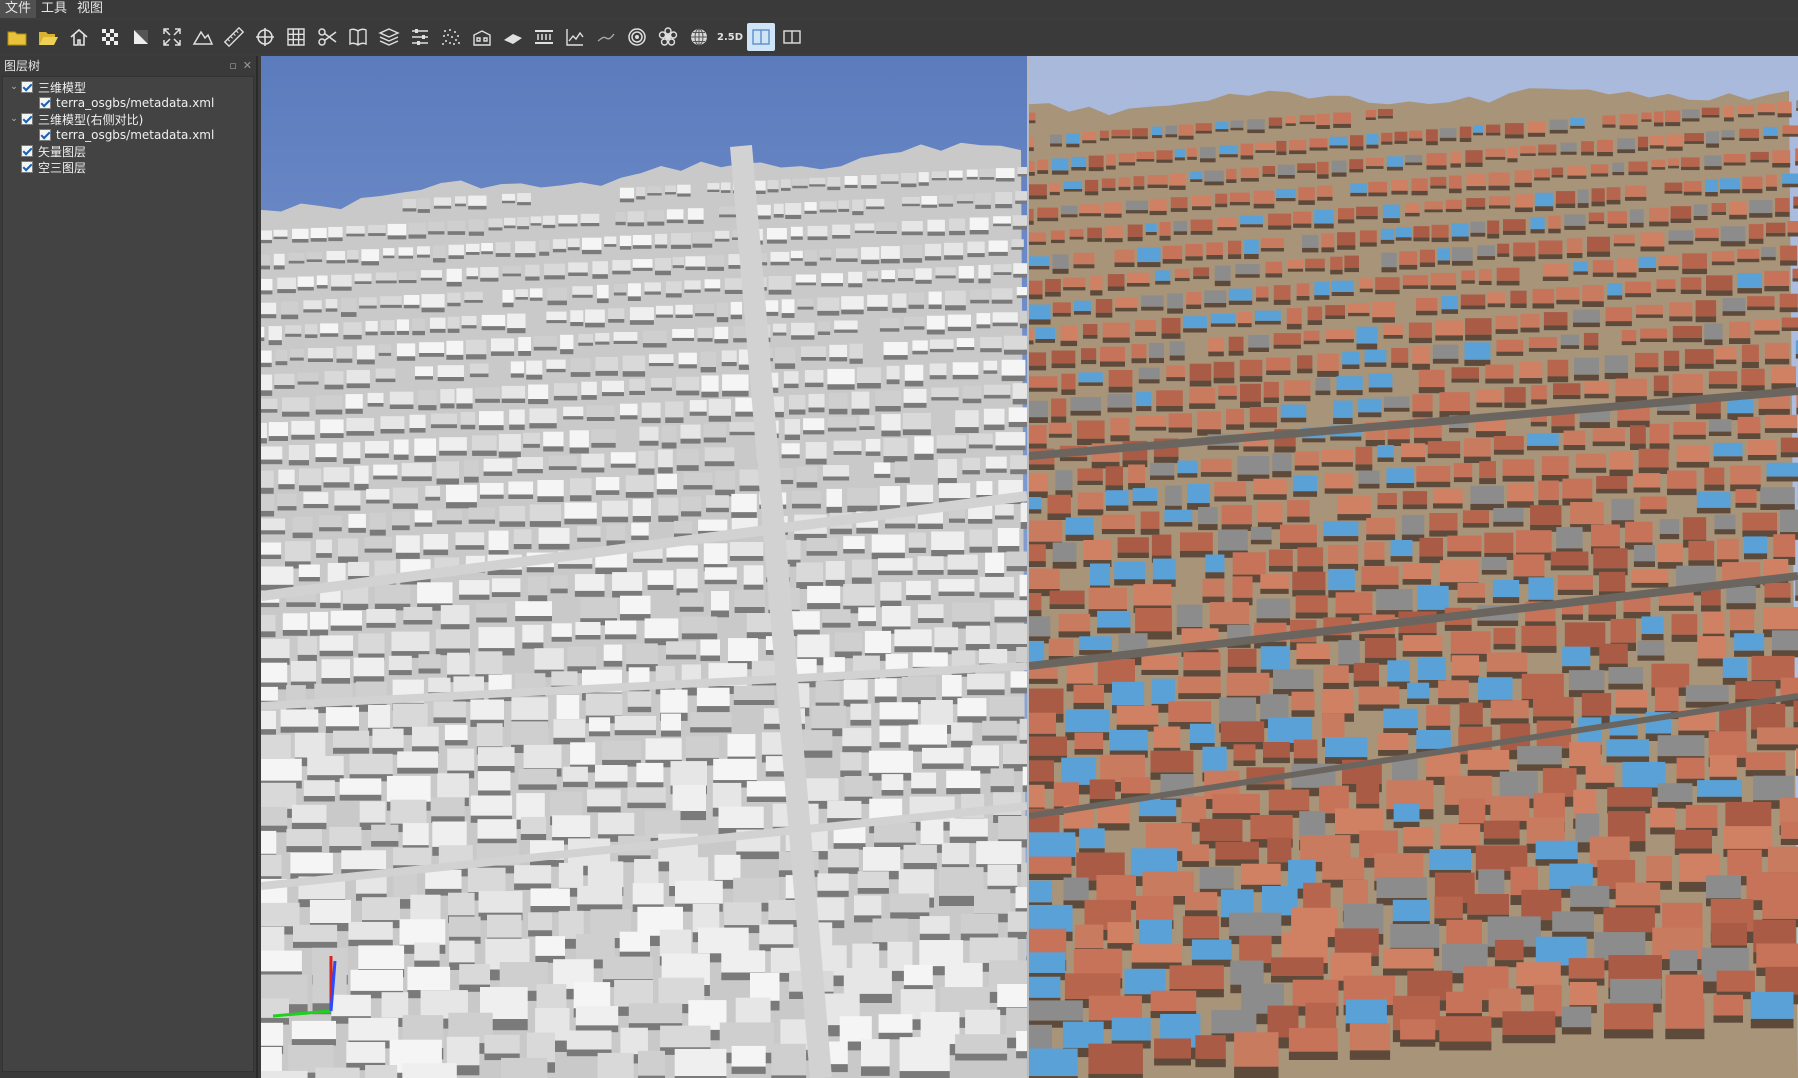 The image size is (1798, 1078). What do you see at coordinates (17, 37) in the screenshot?
I see `folder-icon` at bounding box center [17, 37].